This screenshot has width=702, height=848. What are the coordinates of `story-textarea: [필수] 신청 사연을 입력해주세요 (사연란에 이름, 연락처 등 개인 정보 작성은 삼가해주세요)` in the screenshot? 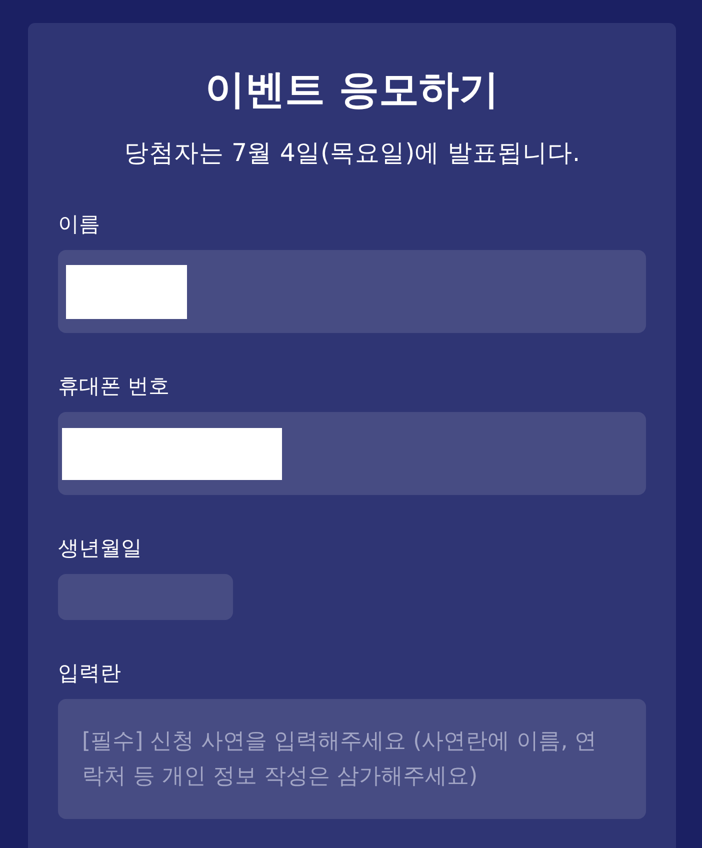 It's located at (352, 759).